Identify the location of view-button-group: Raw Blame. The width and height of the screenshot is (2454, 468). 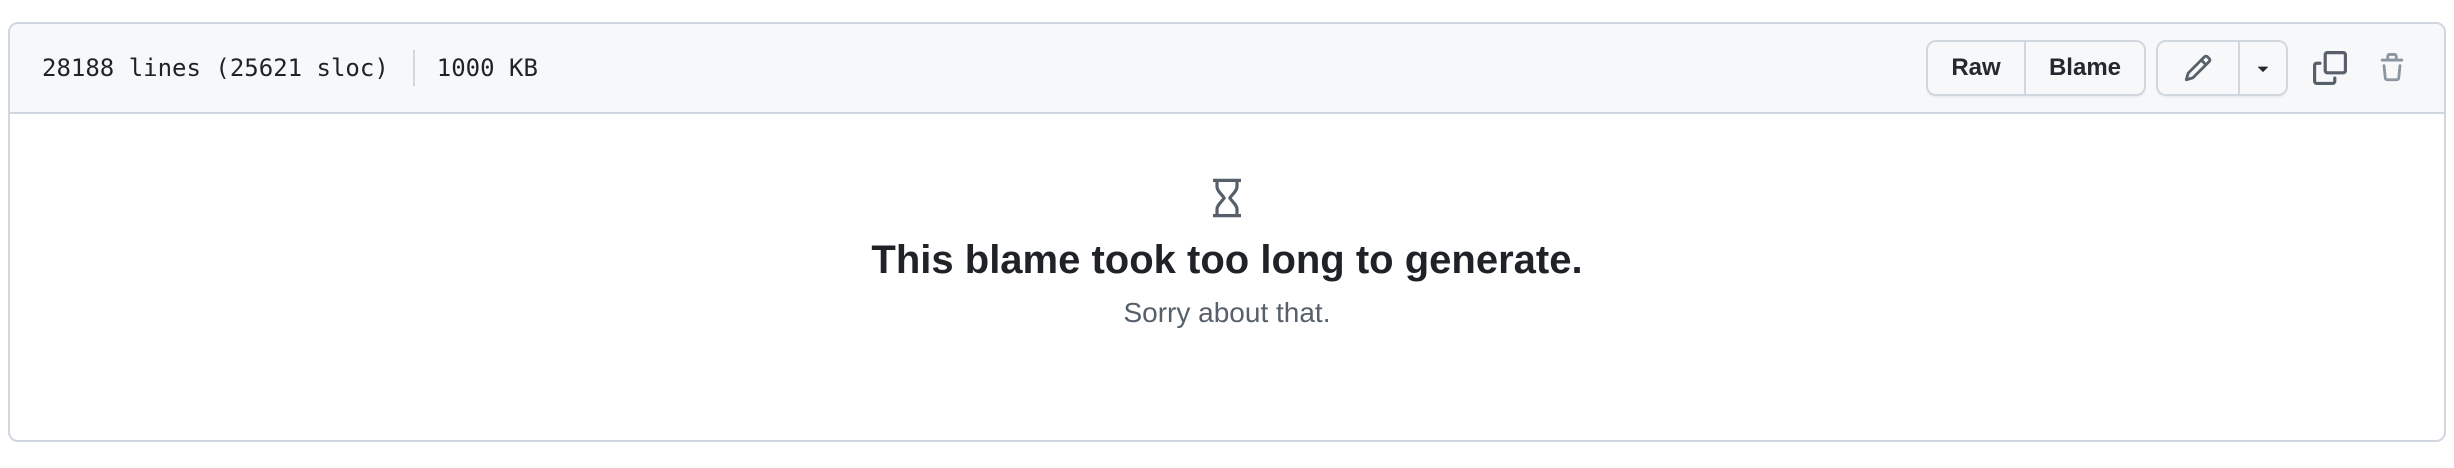
(2036, 68).